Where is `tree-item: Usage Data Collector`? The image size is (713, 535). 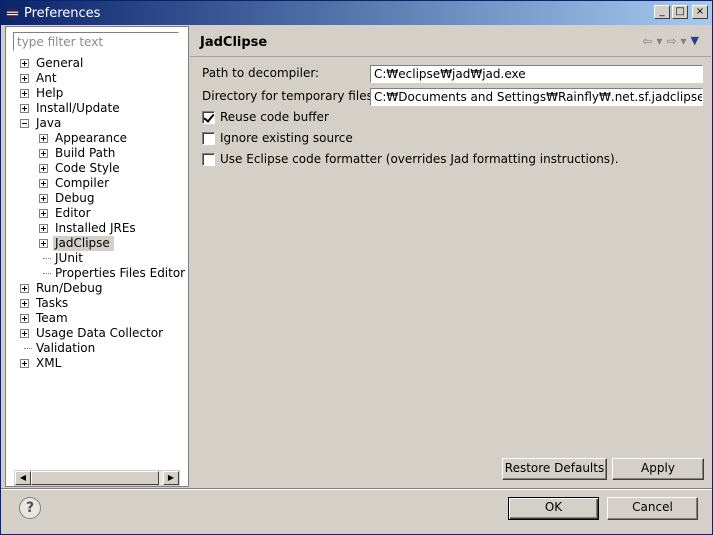 tree-item: Usage Data Collector is located at coordinates (97, 333).